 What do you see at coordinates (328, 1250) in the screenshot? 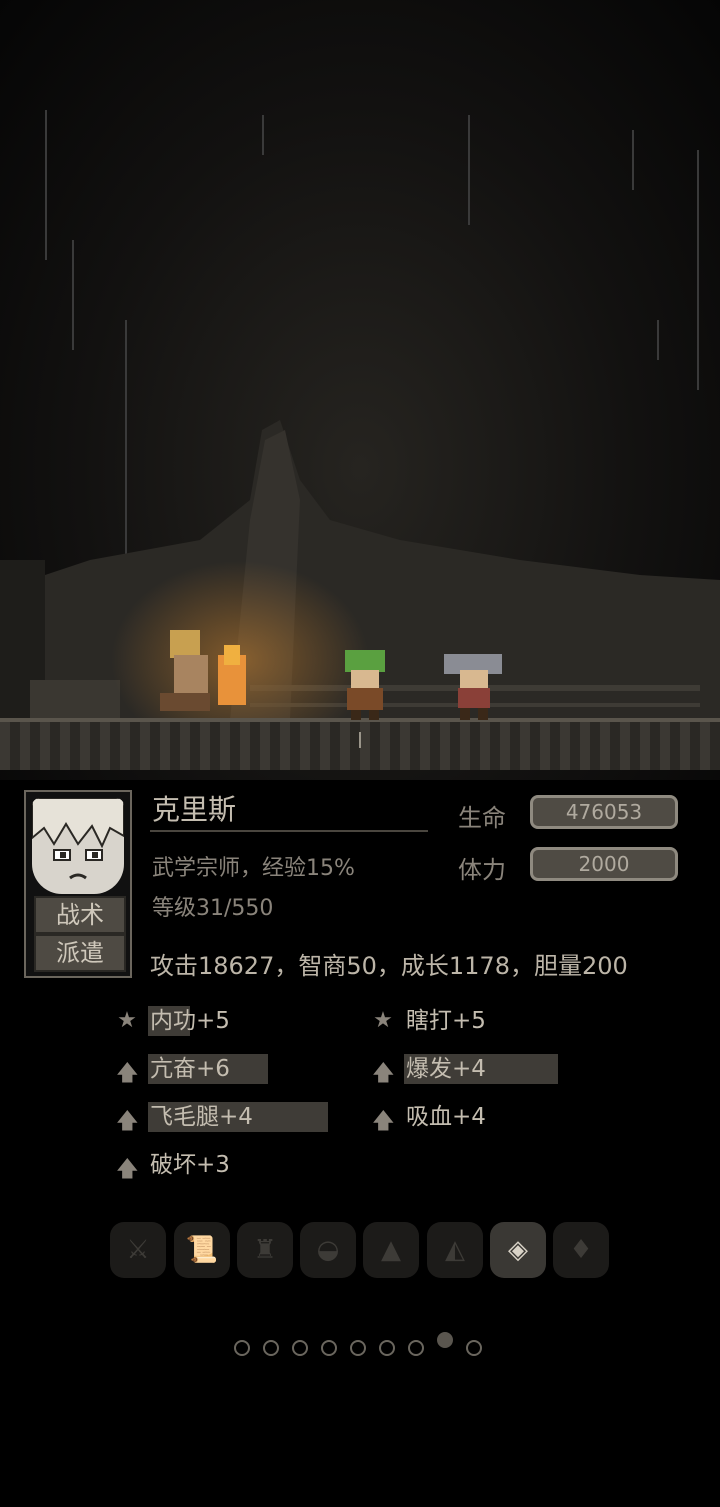
I see `boots-icon: ◒` at bounding box center [328, 1250].